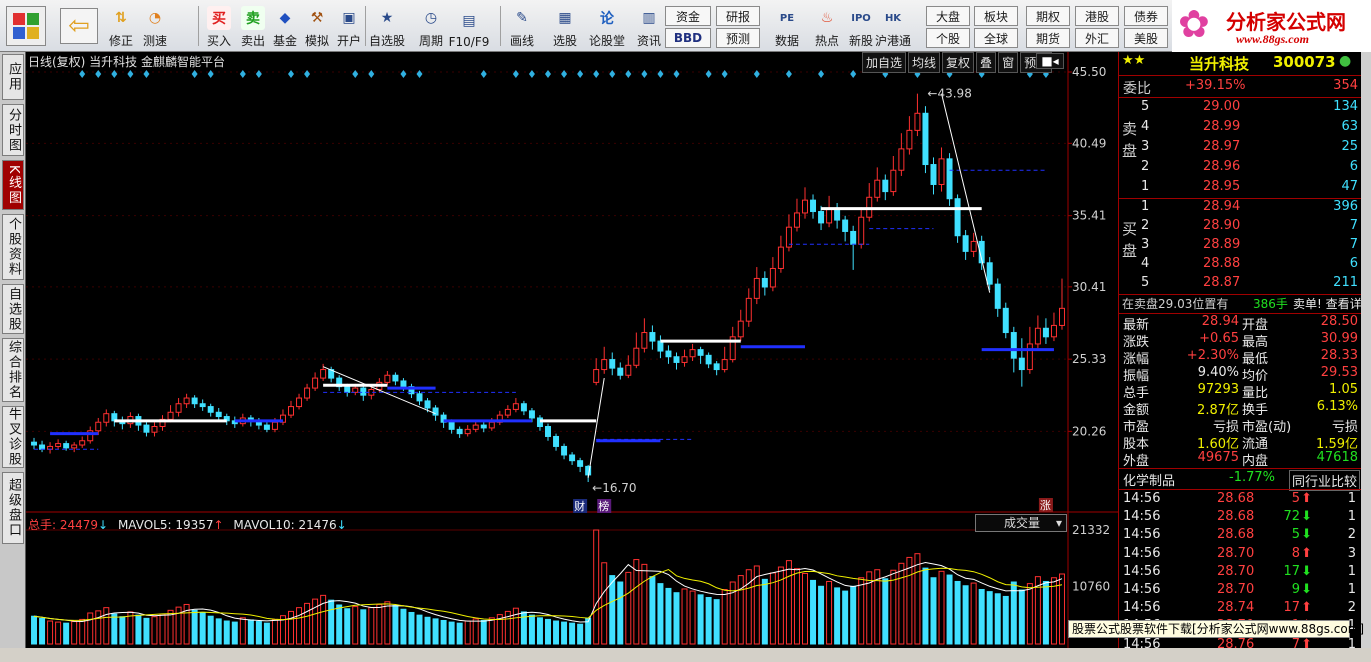  I want to click on gegu-button: 个股, so click(948, 38).